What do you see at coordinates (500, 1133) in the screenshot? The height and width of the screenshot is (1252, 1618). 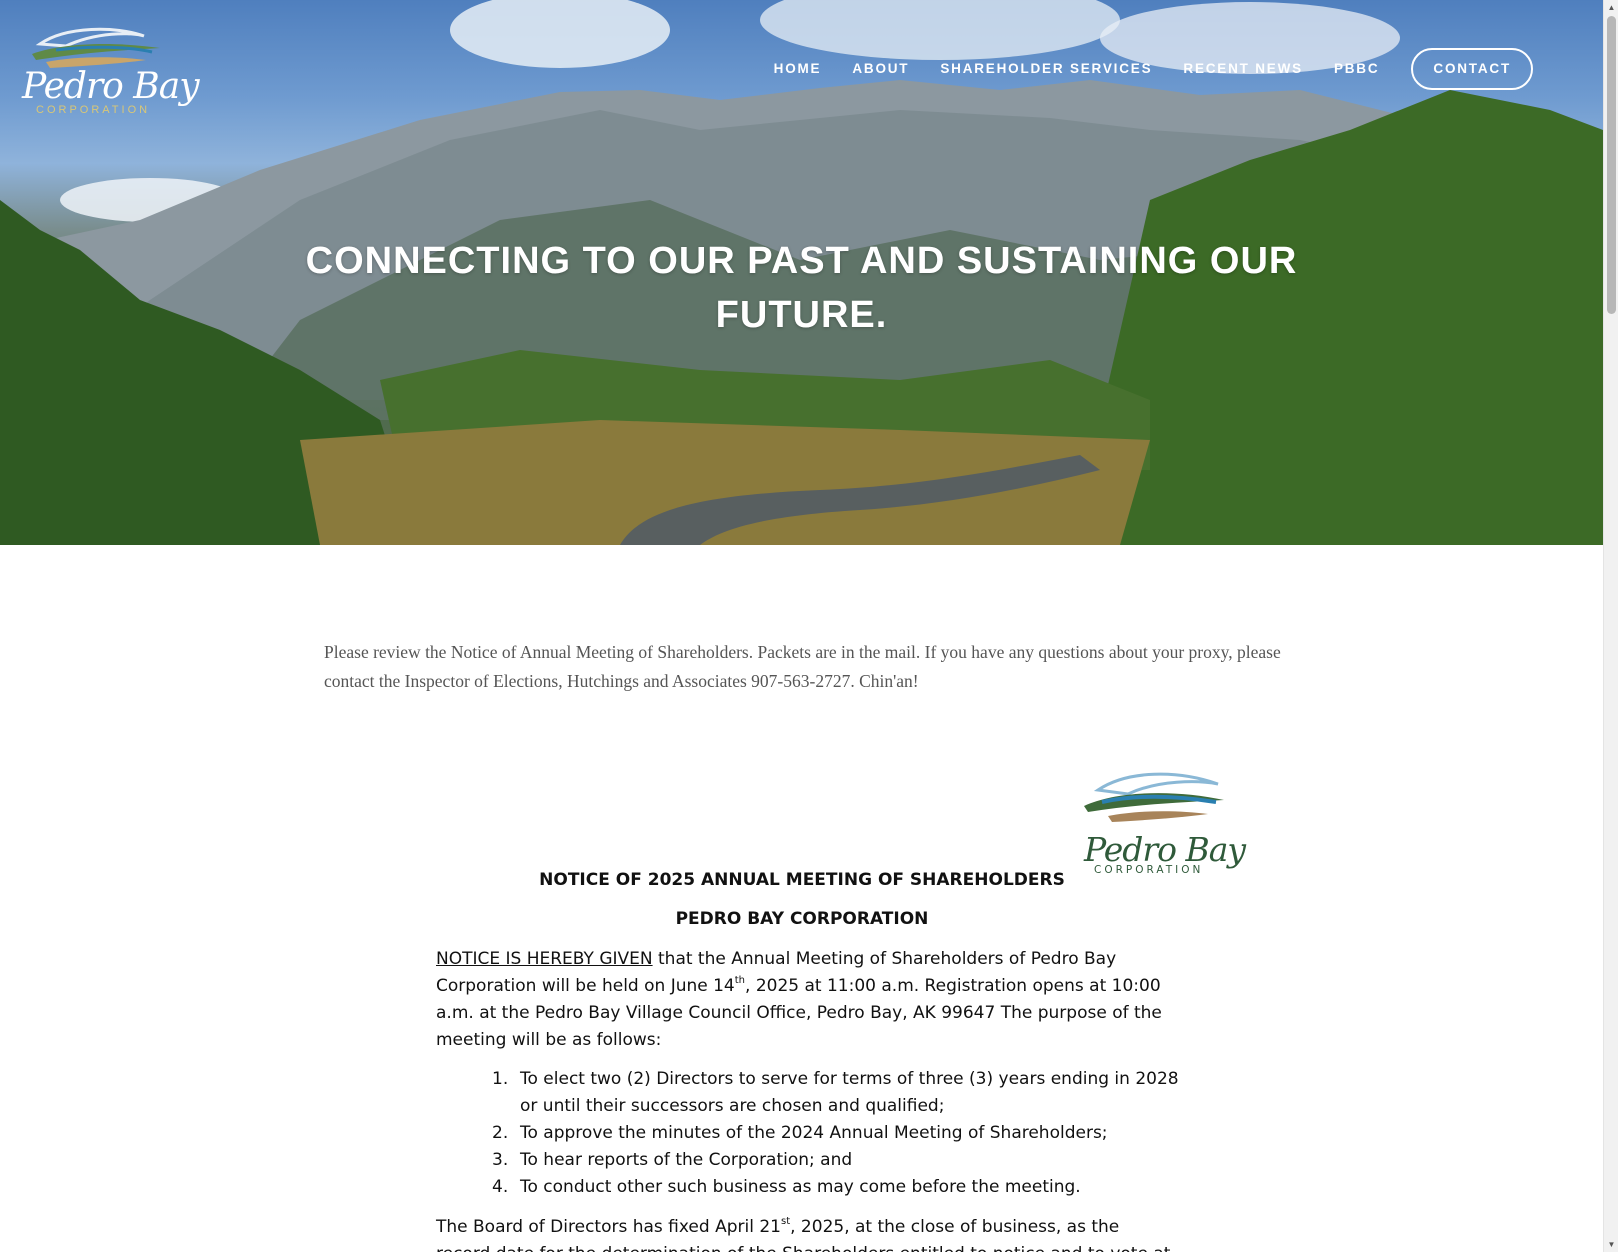 I see `list-number: 2.` at bounding box center [500, 1133].